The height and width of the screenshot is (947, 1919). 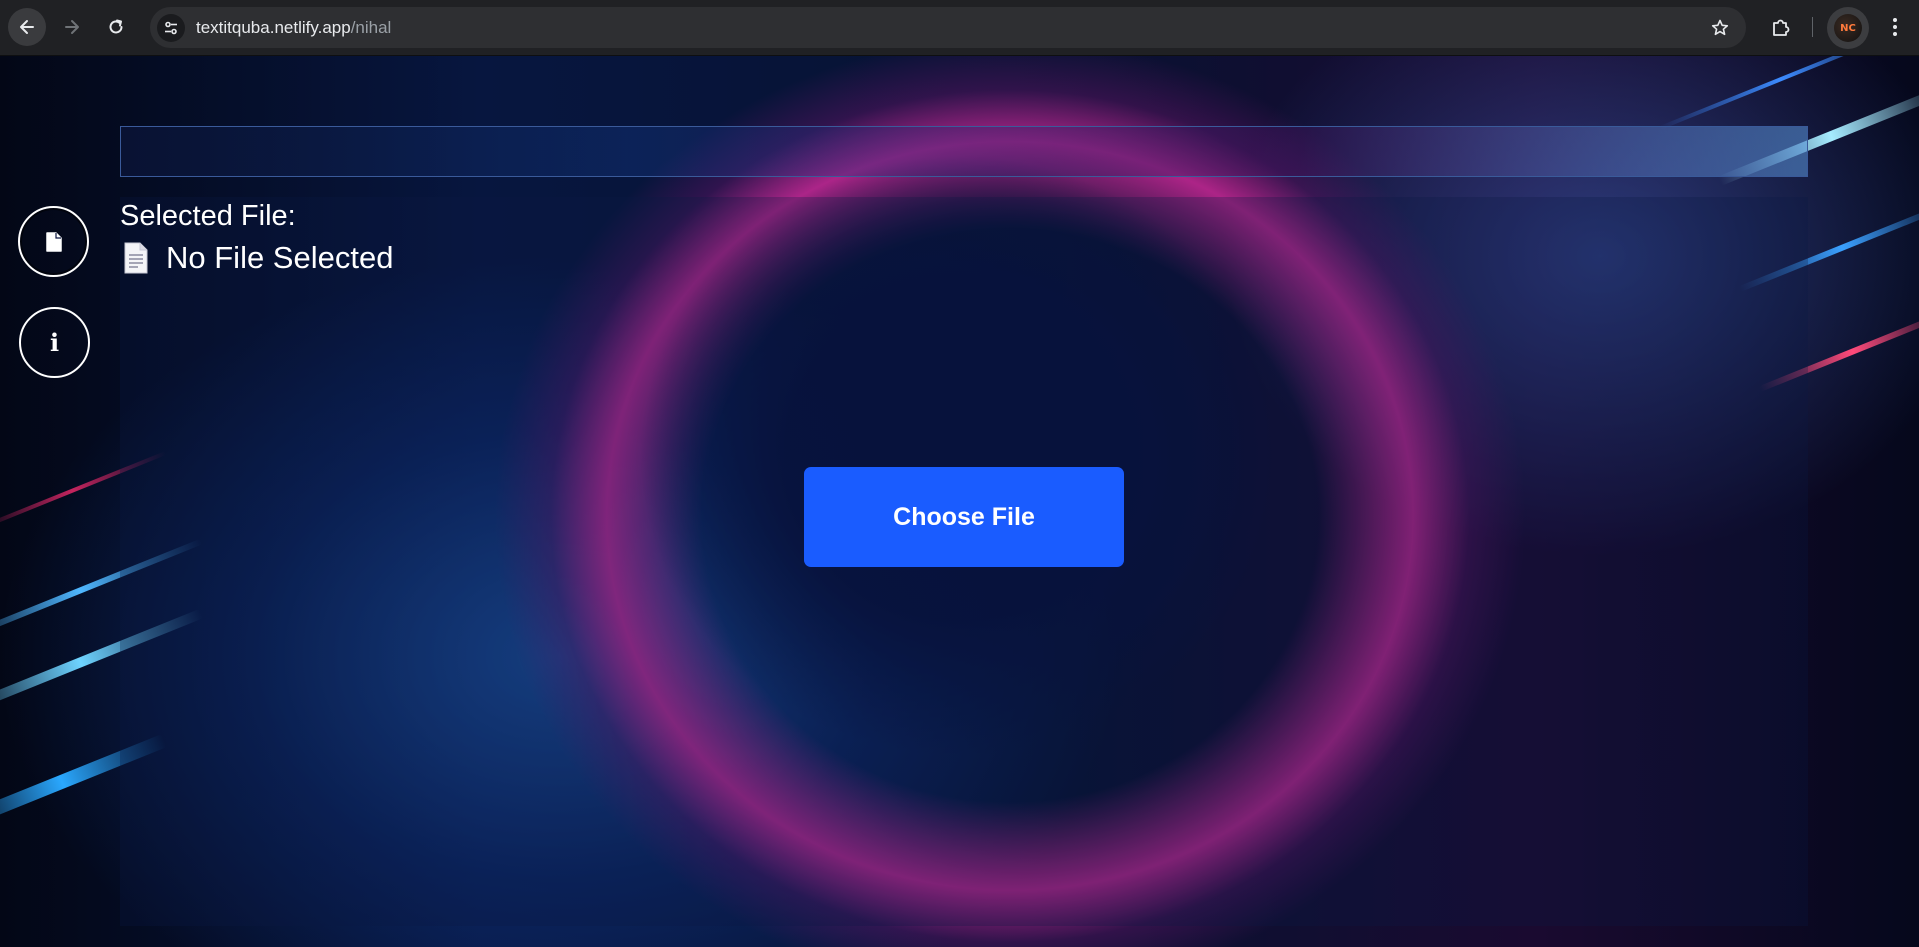 I want to click on site-info-button, so click(x=171, y=28).